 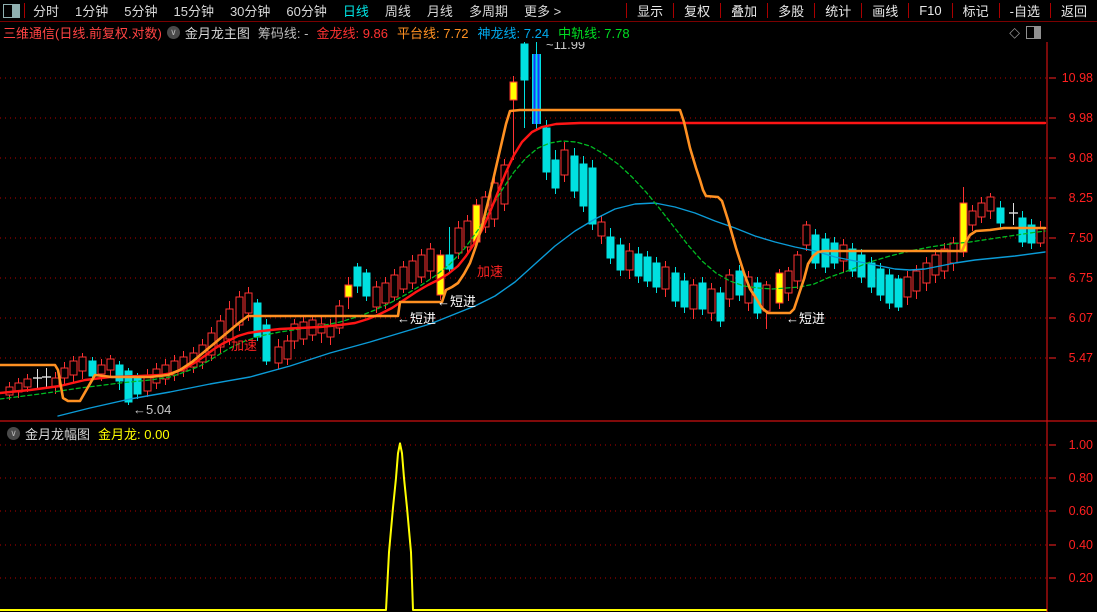 What do you see at coordinates (352, 33) in the screenshot?
I see `indicator-value: 金龙线: 9.86` at bounding box center [352, 33].